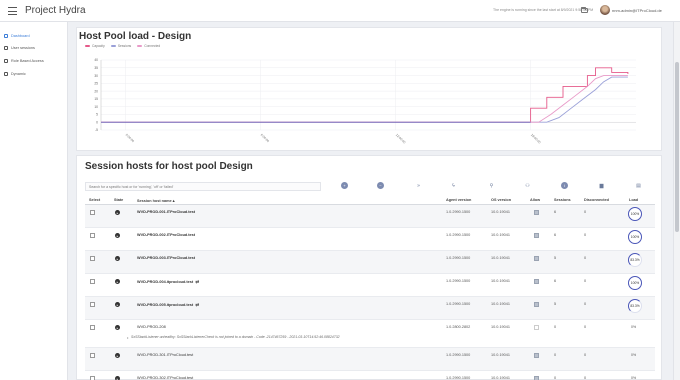  I want to click on column-os-version: OS version, so click(501, 200).